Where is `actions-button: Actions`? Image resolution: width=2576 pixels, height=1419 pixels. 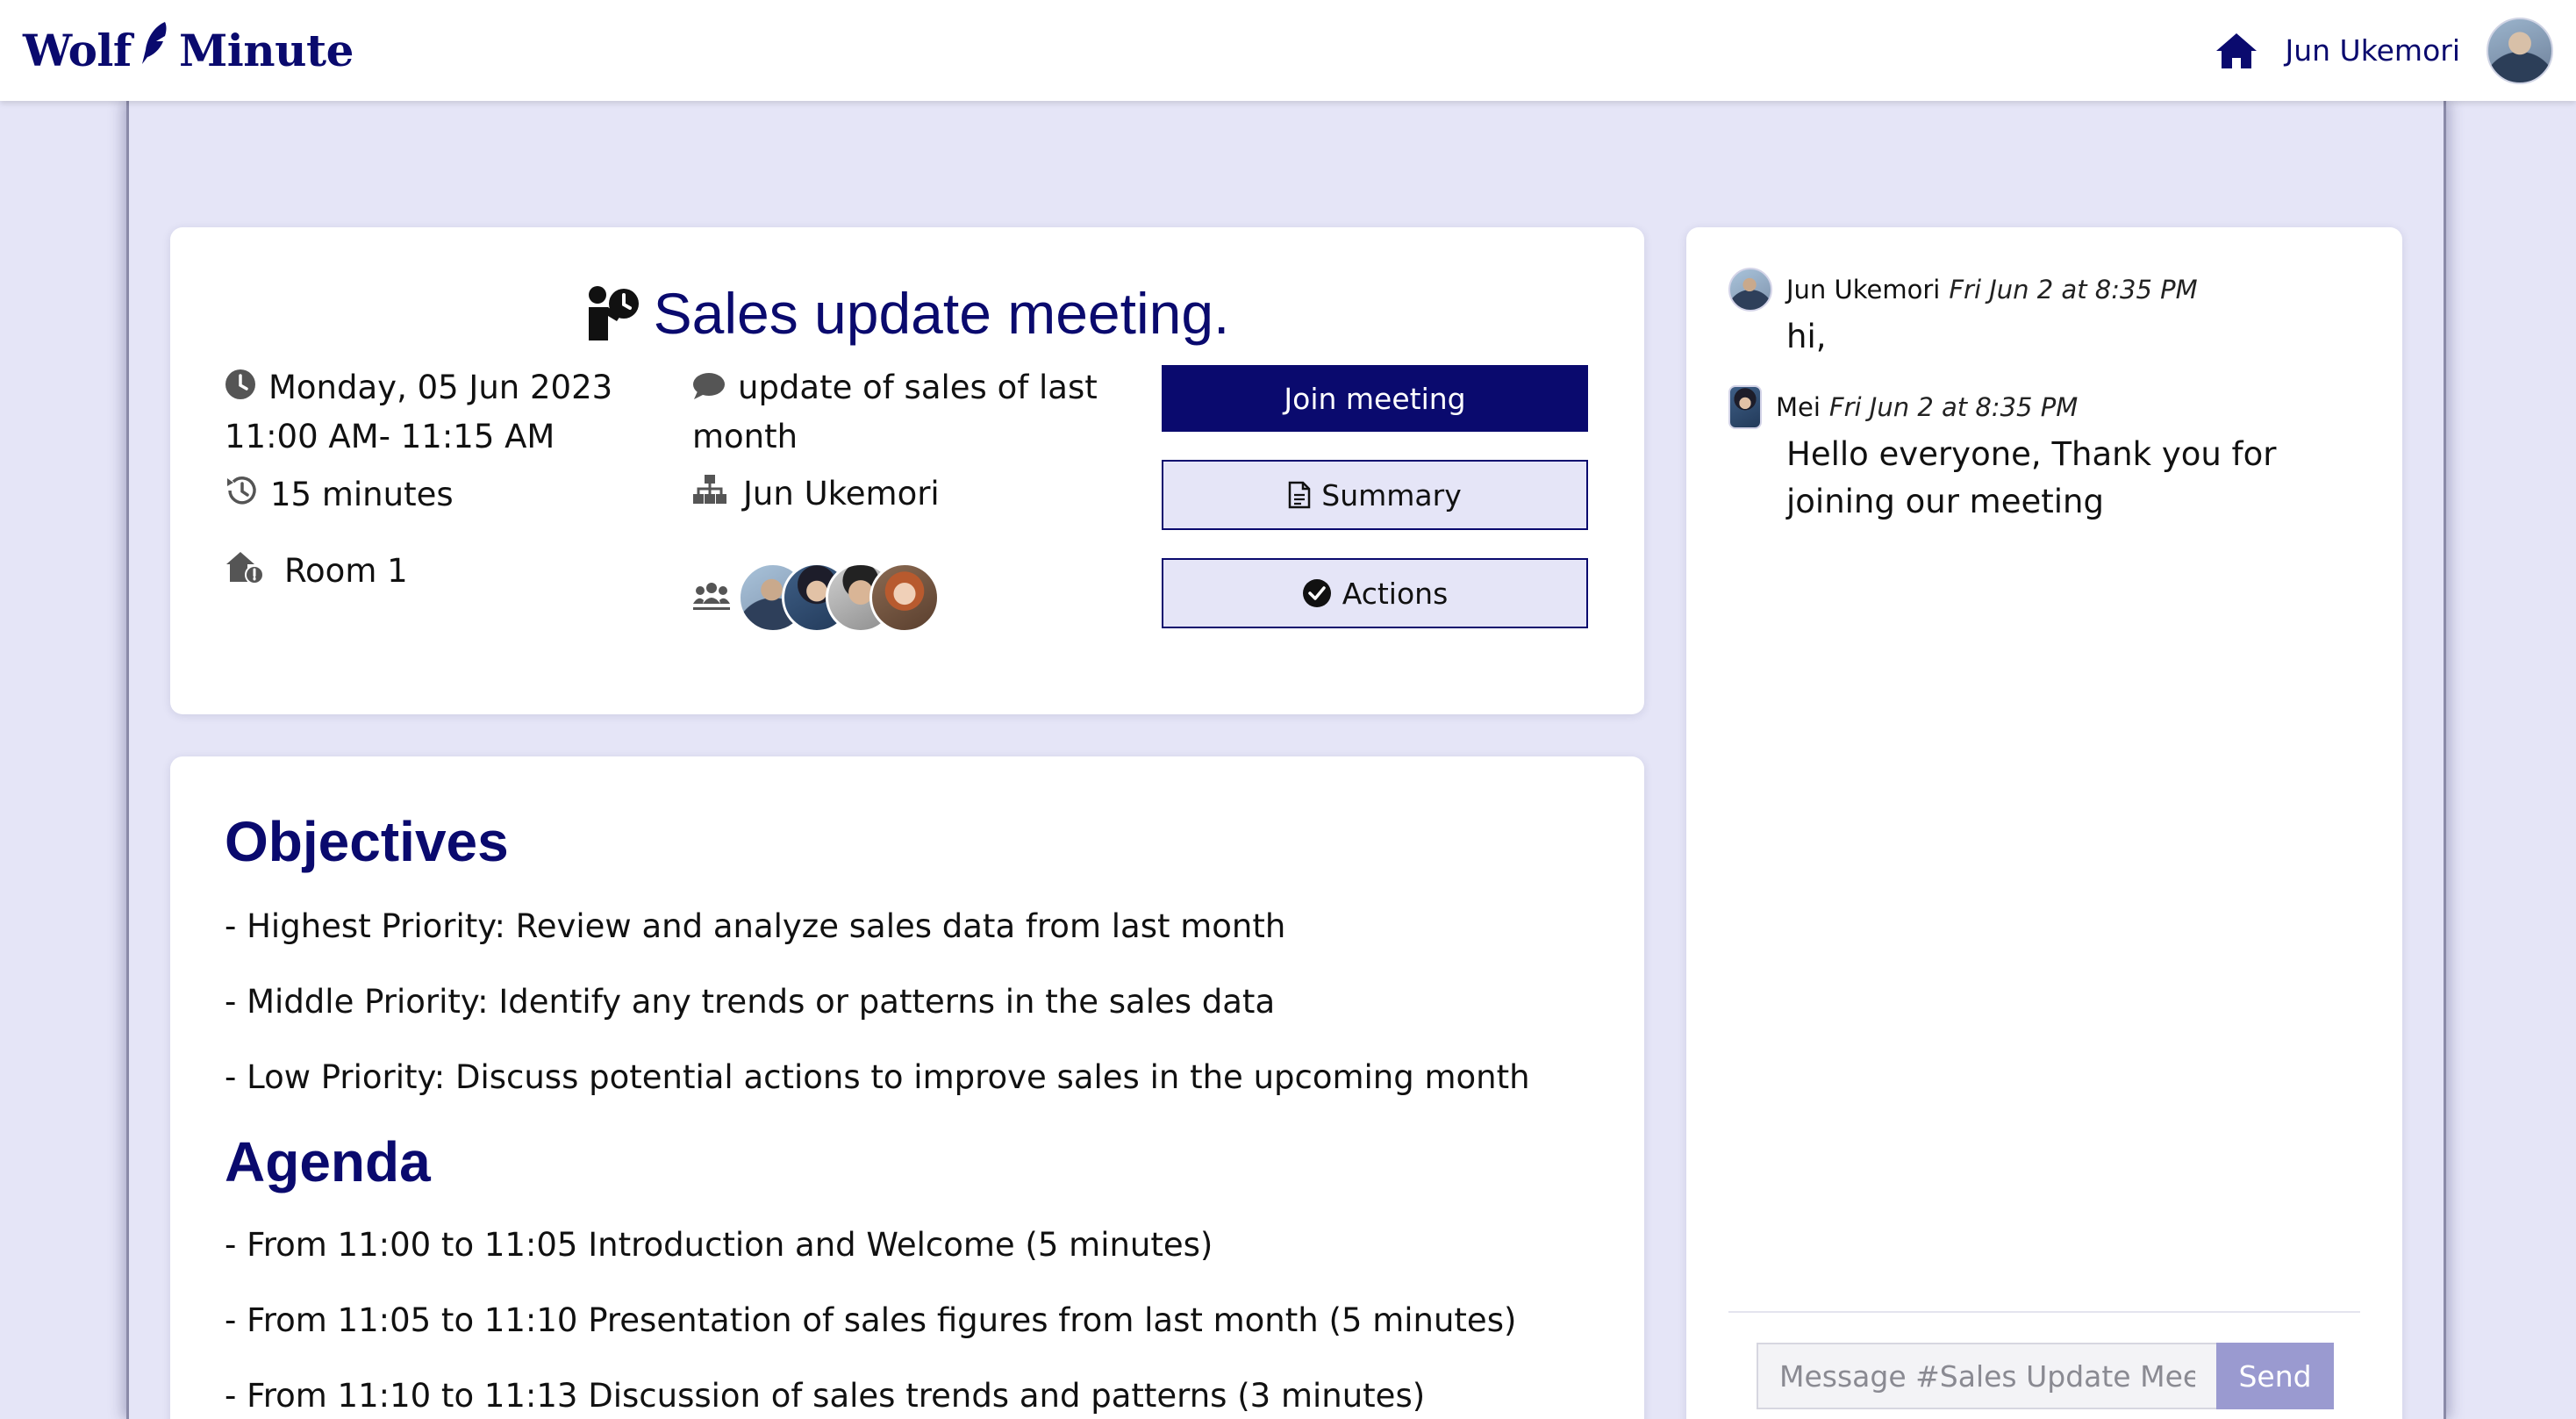 actions-button: Actions is located at coordinates (1375, 593).